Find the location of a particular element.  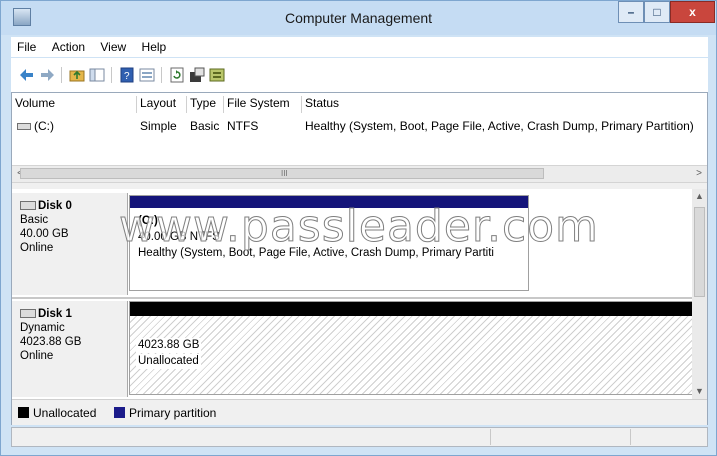

properties-list-icon is located at coordinates (147, 75).